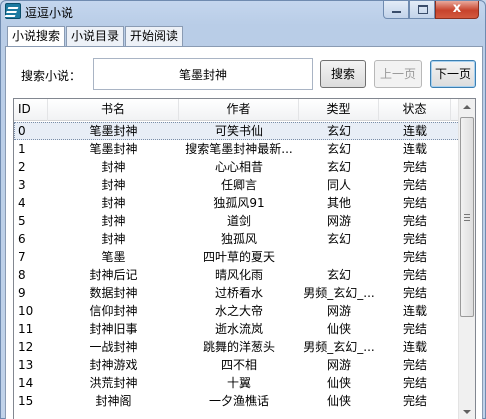  What do you see at coordinates (415, 110) in the screenshot?
I see `column-header-status: 状态` at bounding box center [415, 110].